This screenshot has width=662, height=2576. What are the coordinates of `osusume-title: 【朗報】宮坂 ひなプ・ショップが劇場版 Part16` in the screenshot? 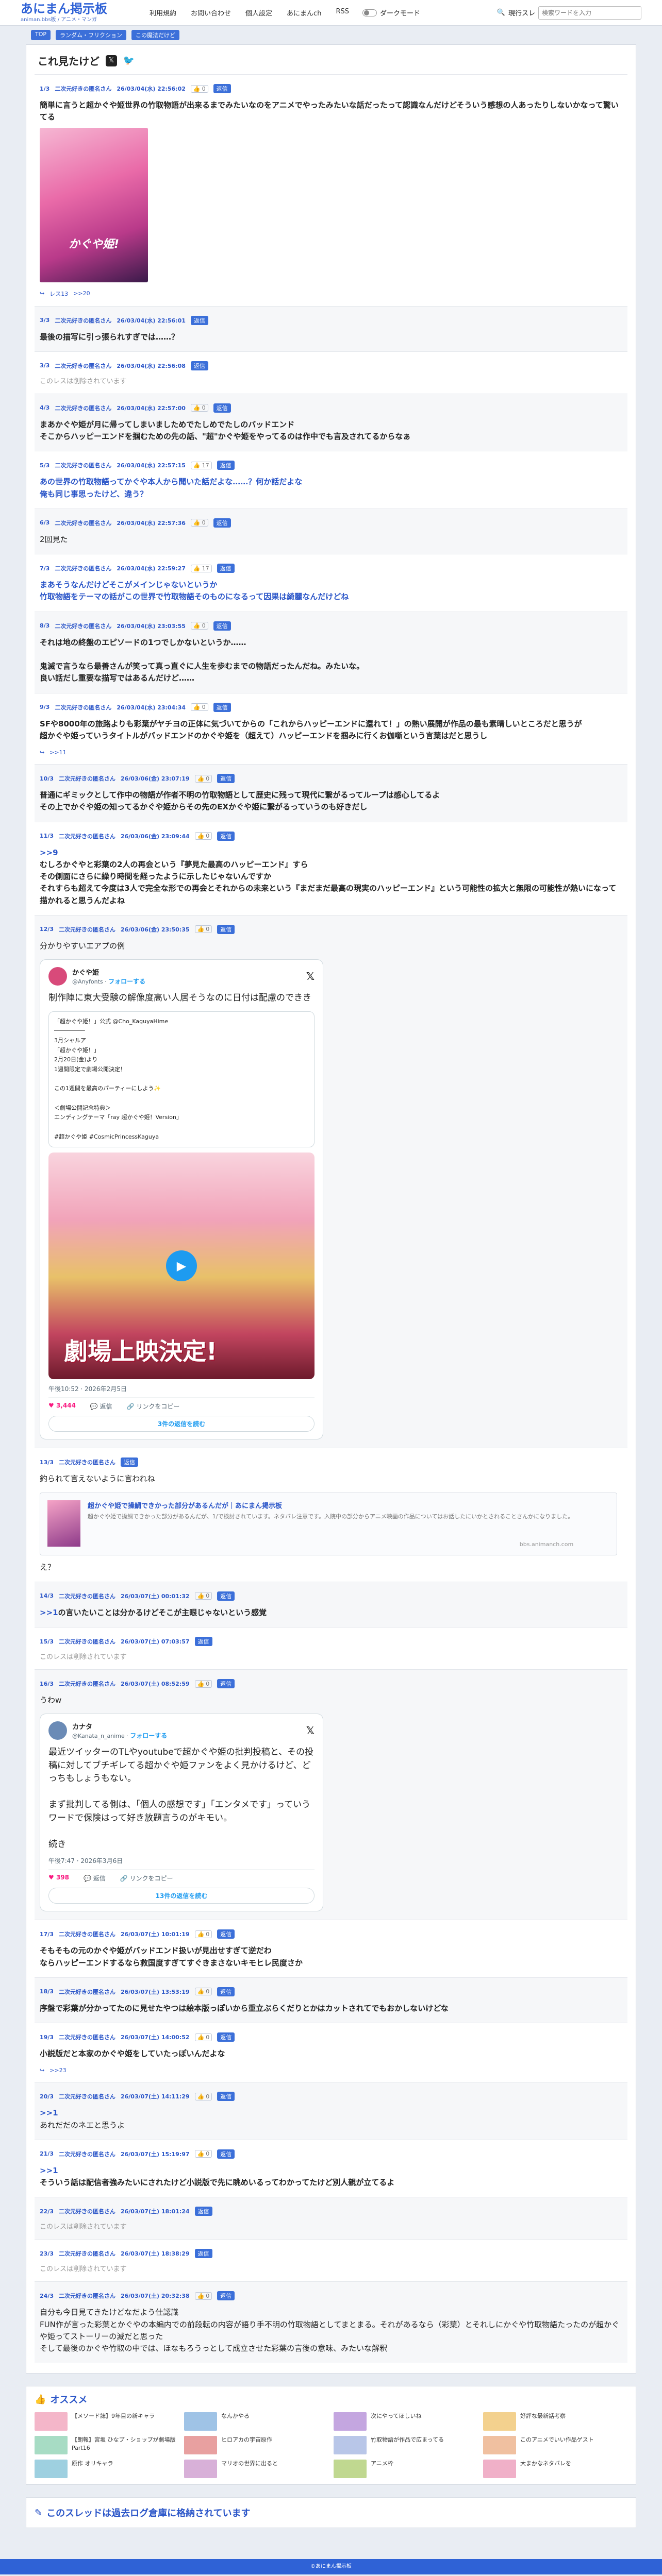 It's located at (125, 2444).